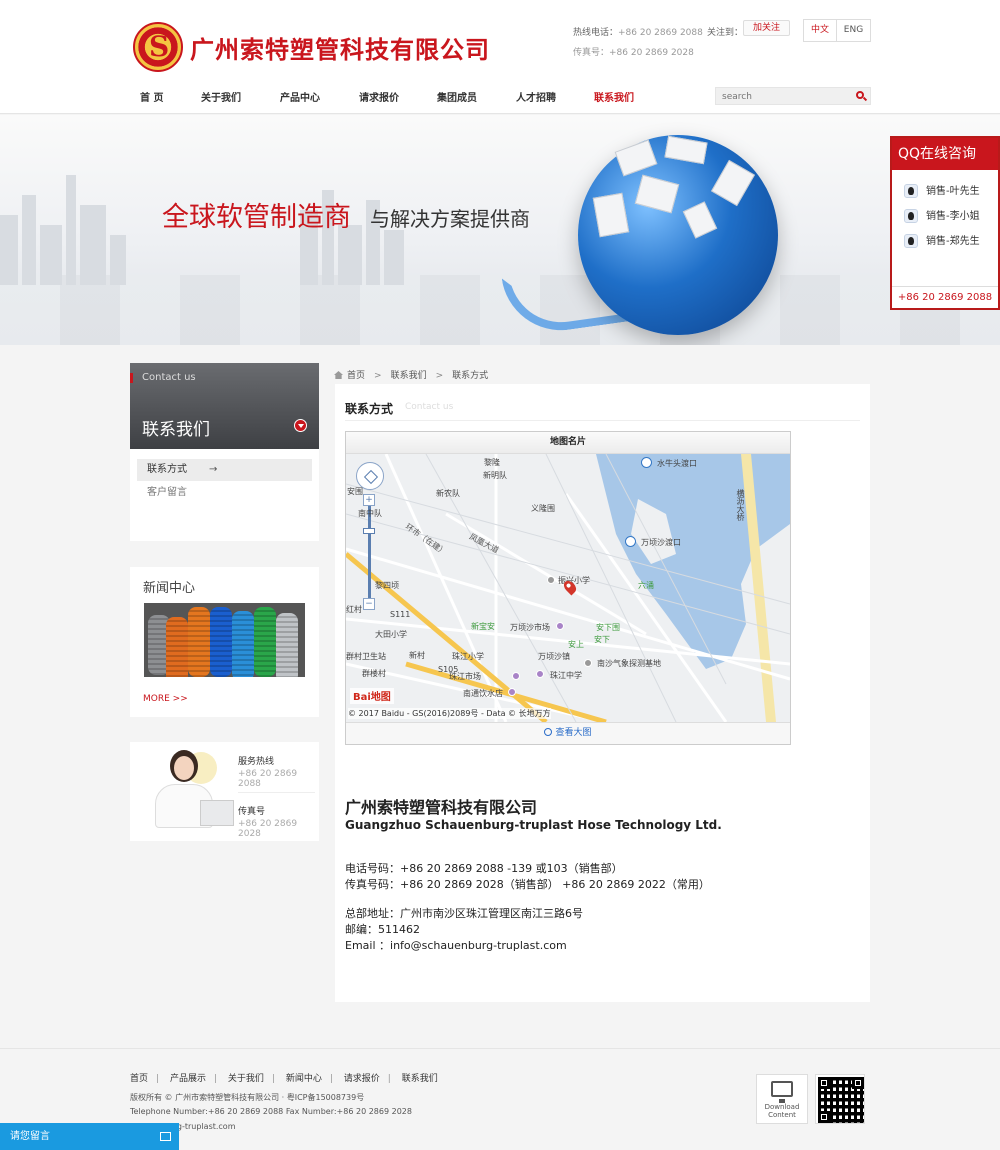 Image resolution: width=1000 pixels, height=1150 pixels. What do you see at coordinates (543, 508) in the screenshot?
I see `map-label: 义隆围` at bounding box center [543, 508].